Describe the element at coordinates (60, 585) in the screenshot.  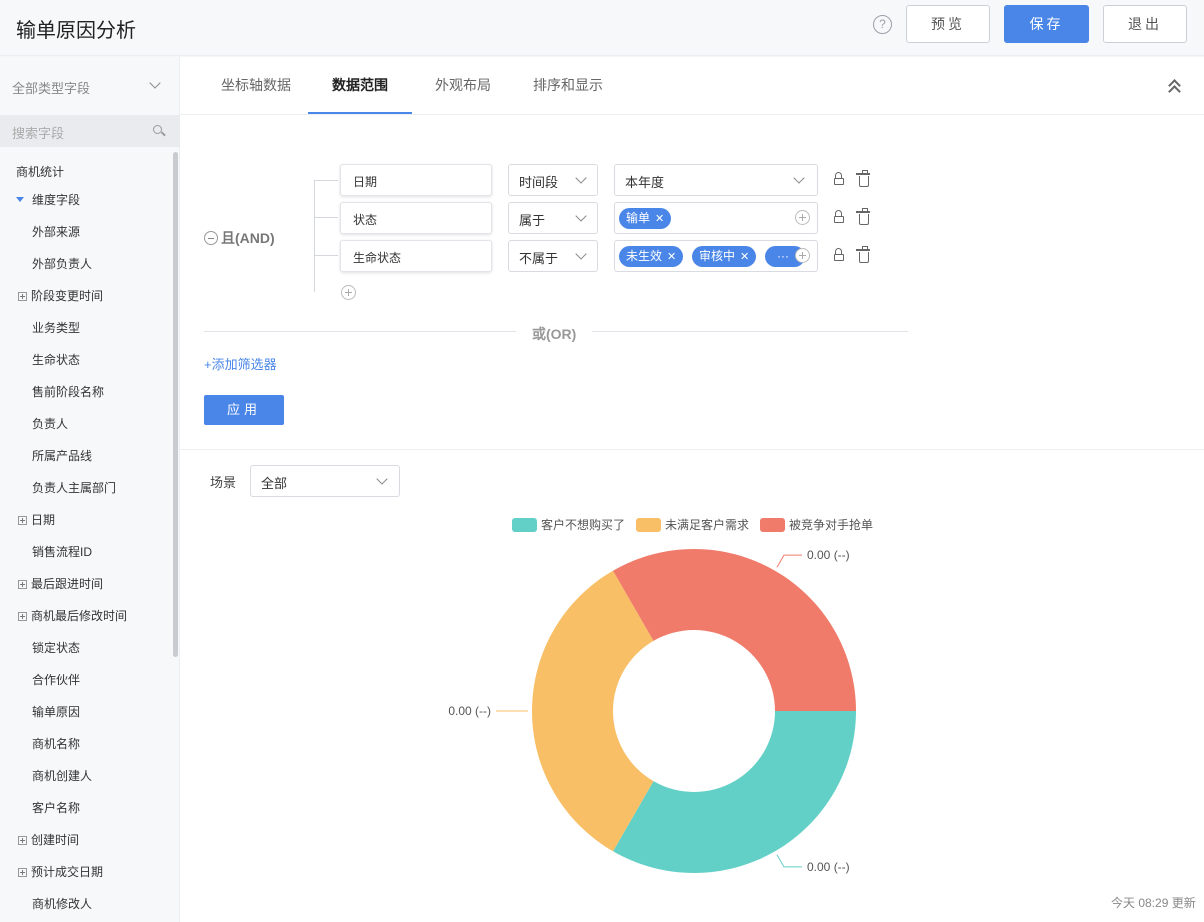
I see `sidebar-item: 最后跟进时间` at that location.